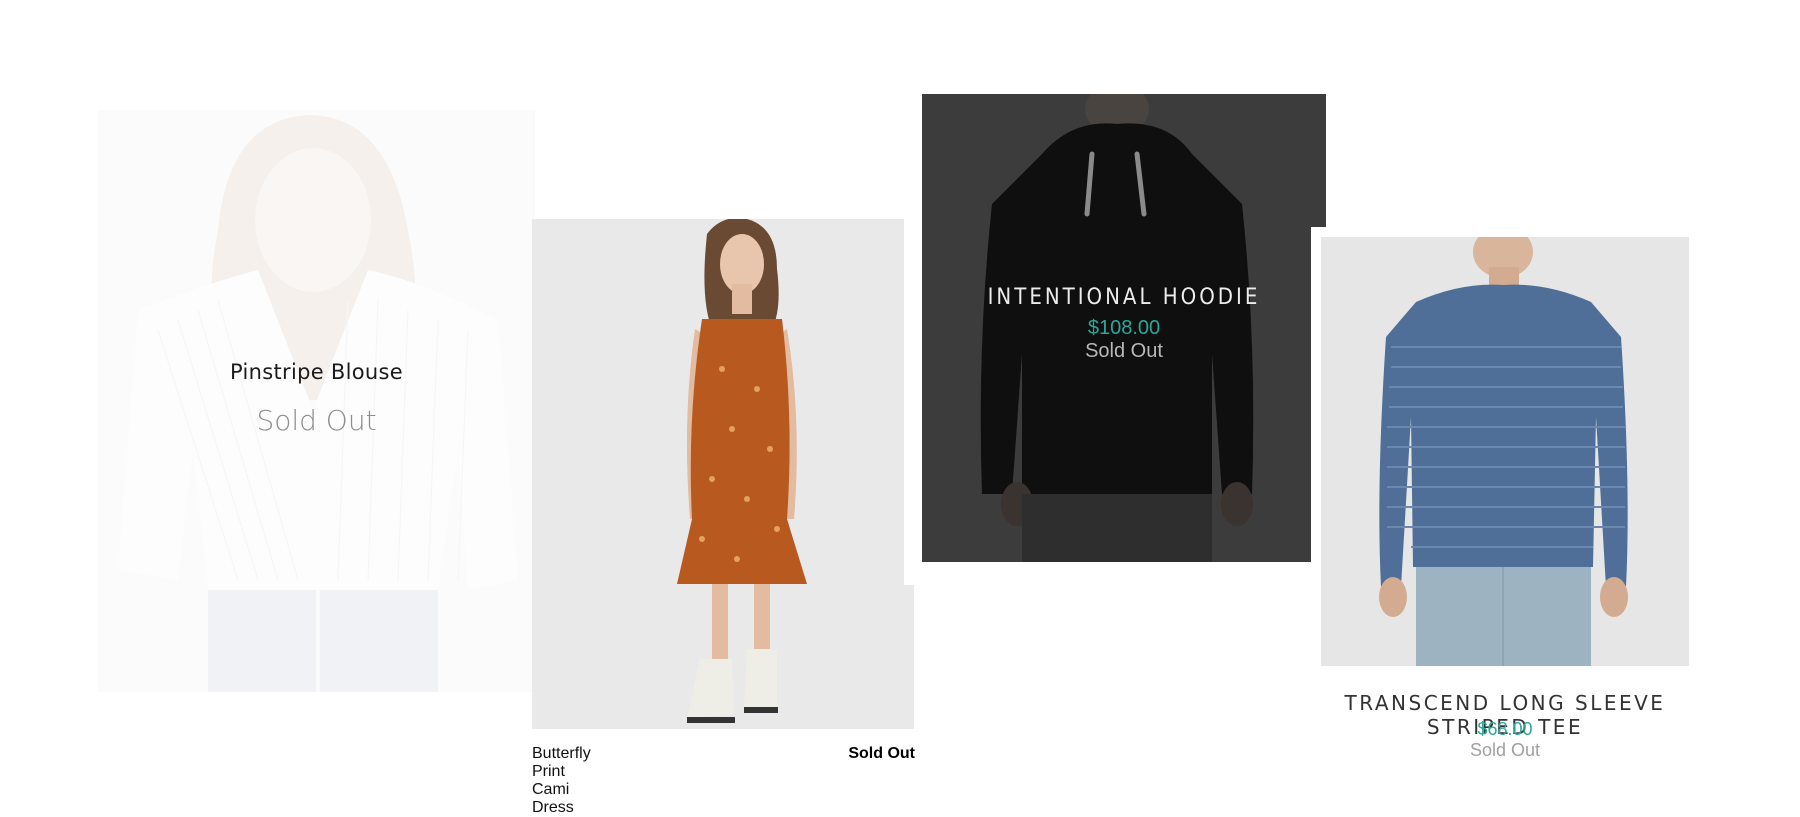 The height and width of the screenshot is (817, 1800). I want to click on product-title: INTENTIONAL HOODIE, so click(1124, 297).